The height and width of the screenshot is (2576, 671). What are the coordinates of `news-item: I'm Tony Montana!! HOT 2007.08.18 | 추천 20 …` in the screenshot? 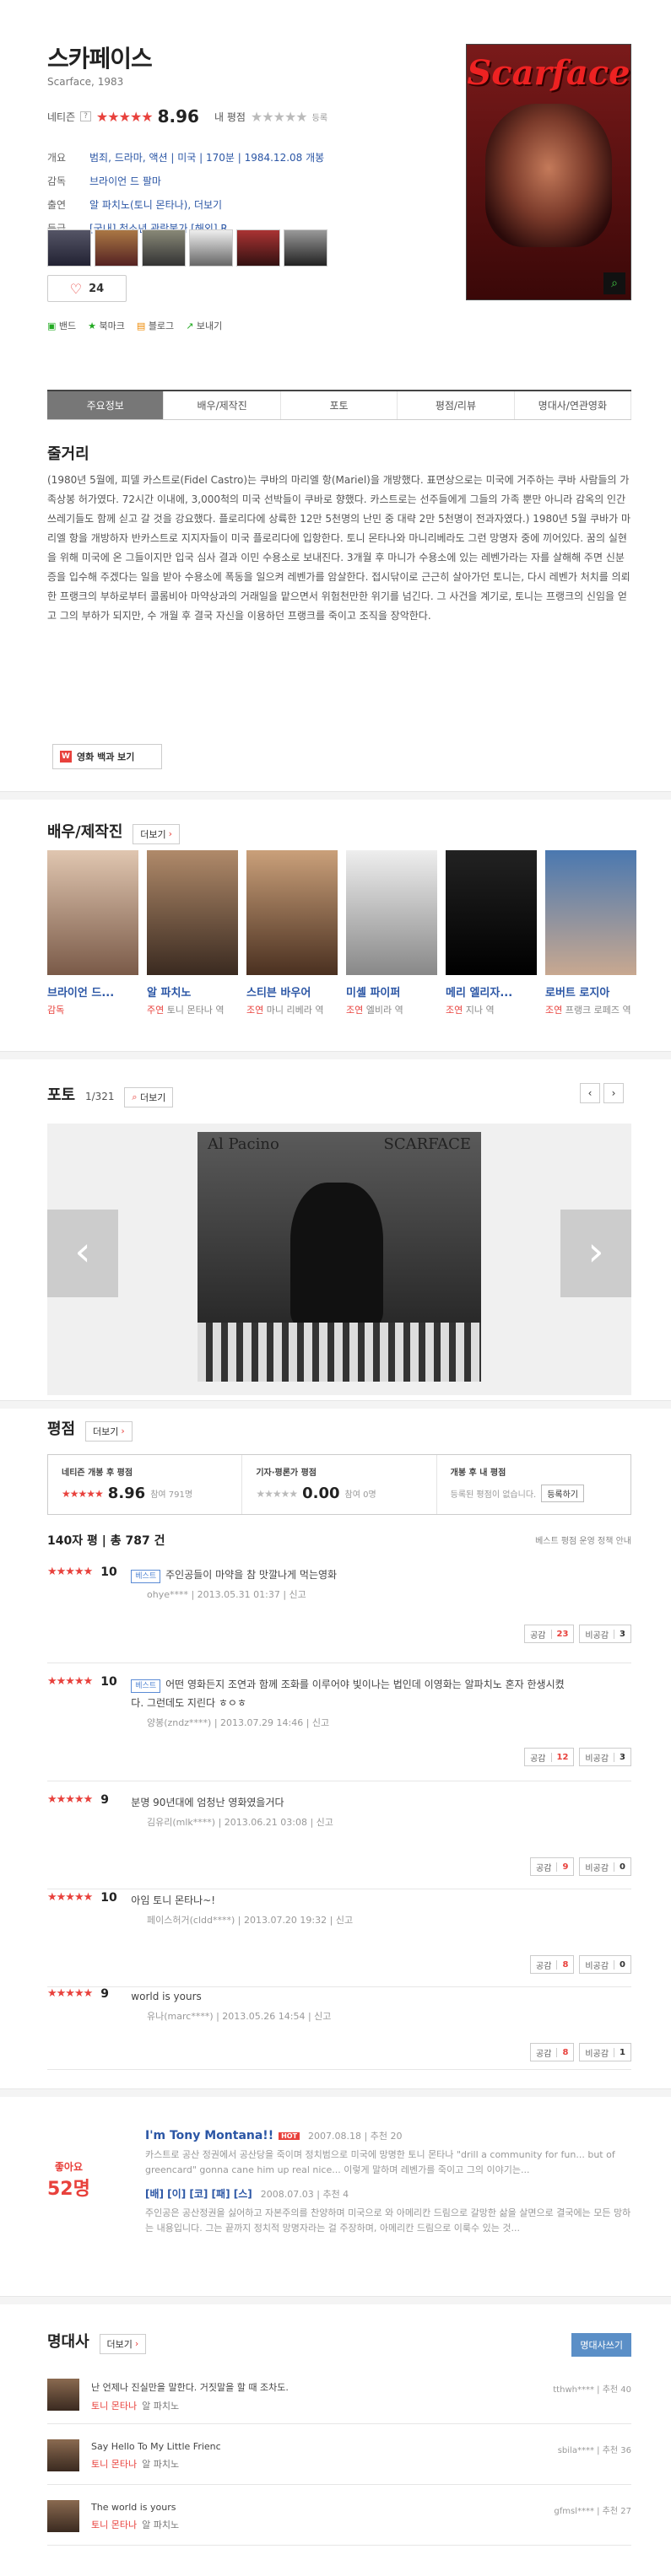 It's located at (388, 2153).